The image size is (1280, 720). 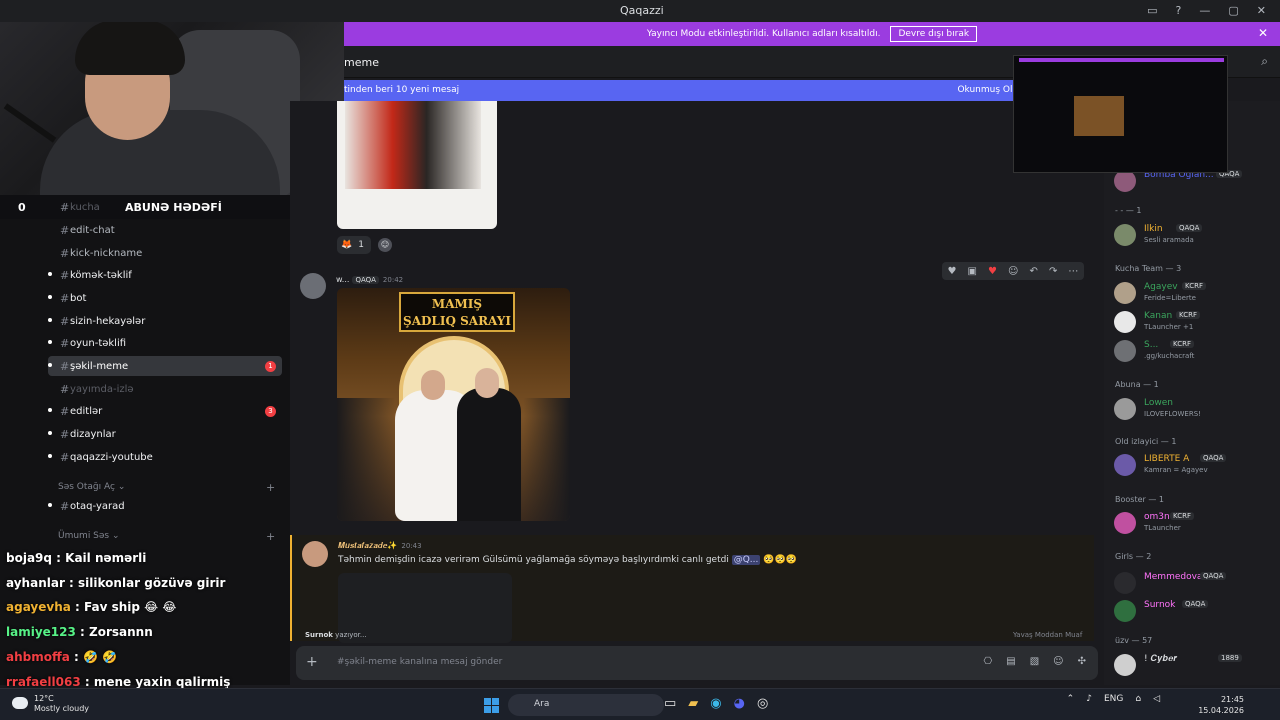 I want to click on sidebar-channel: # kucha, so click(x=165, y=207).